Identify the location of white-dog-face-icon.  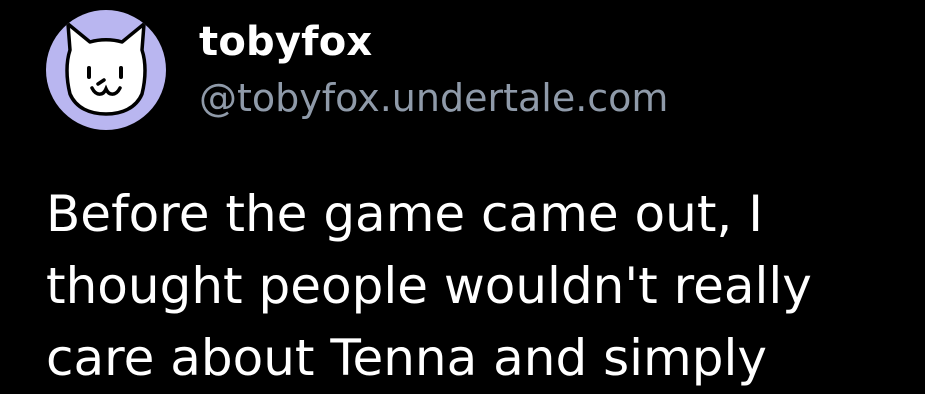
(106, 69).